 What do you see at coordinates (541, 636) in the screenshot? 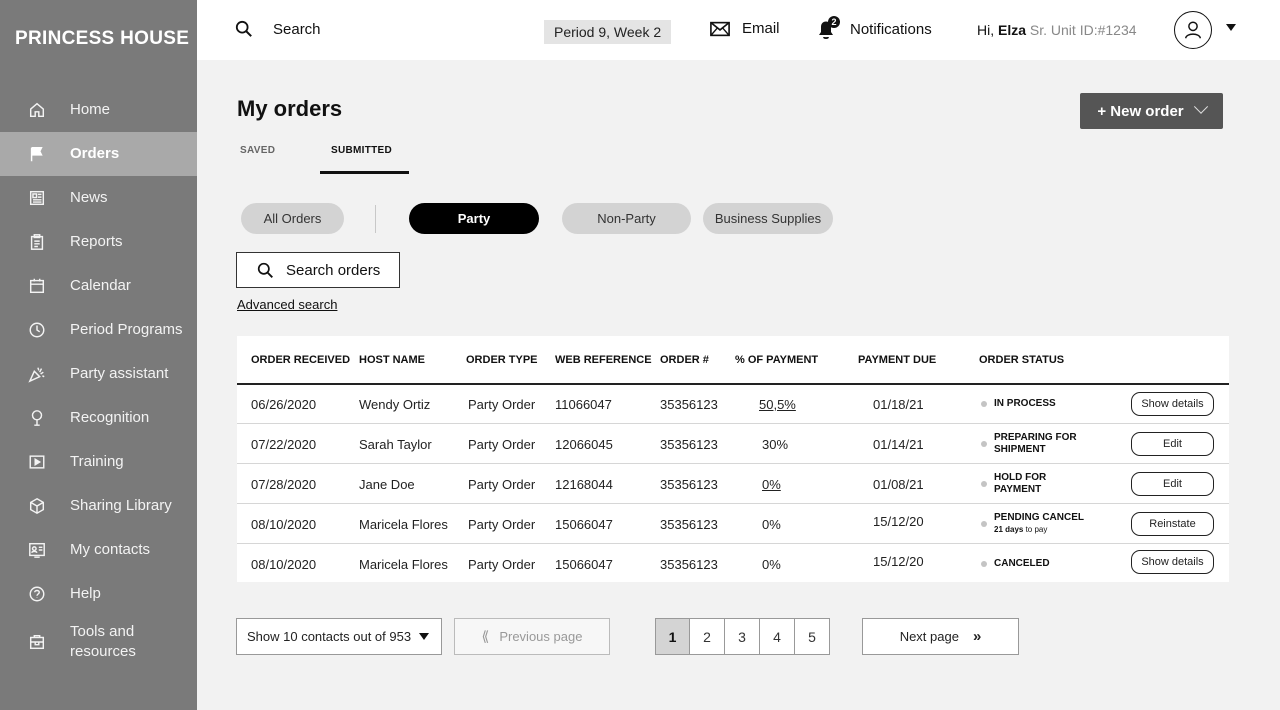
I see `previous-page-label: Previous page` at bounding box center [541, 636].